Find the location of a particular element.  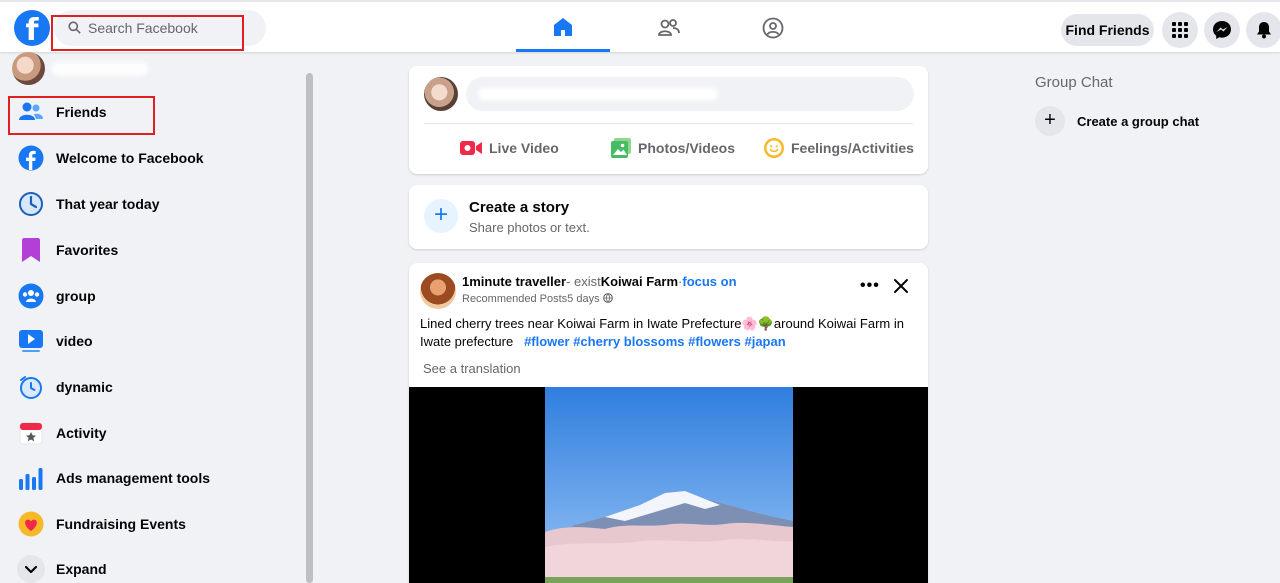

menu-button is located at coordinates (1180, 30).